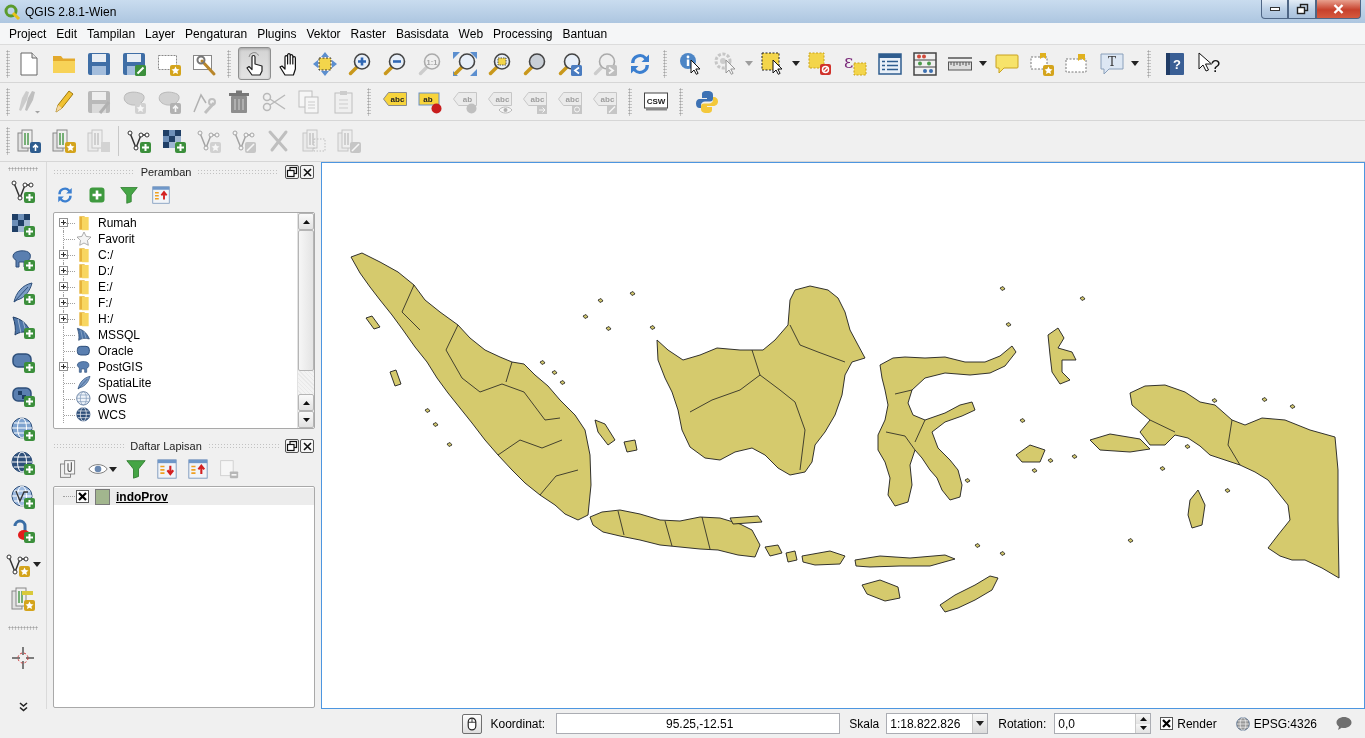 The width and height of the screenshot is (1365, 738). Describe the element at coordinates (1302, 9) in the screenshot. I see `restore-button` at that location.